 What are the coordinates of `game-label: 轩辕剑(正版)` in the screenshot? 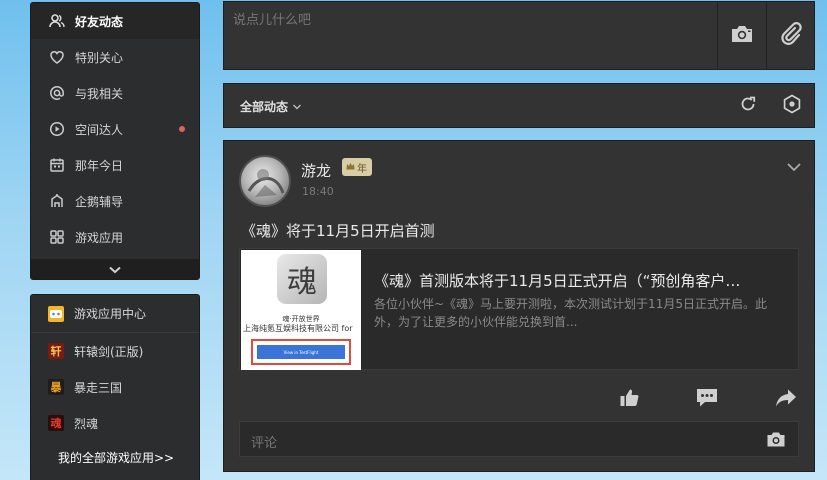 It's located at (109, 351).